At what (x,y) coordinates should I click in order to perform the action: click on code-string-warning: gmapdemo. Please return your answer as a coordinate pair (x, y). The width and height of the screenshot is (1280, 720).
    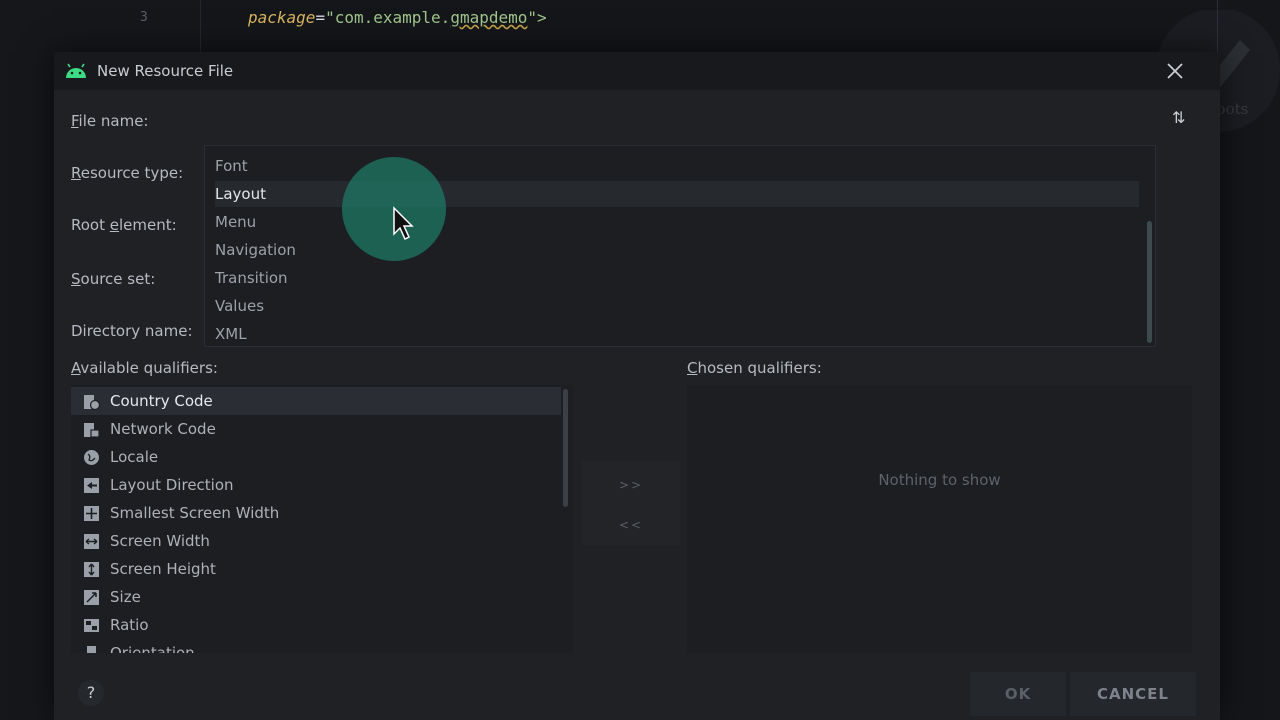
    Looking at the image, I should click on (489, 17).